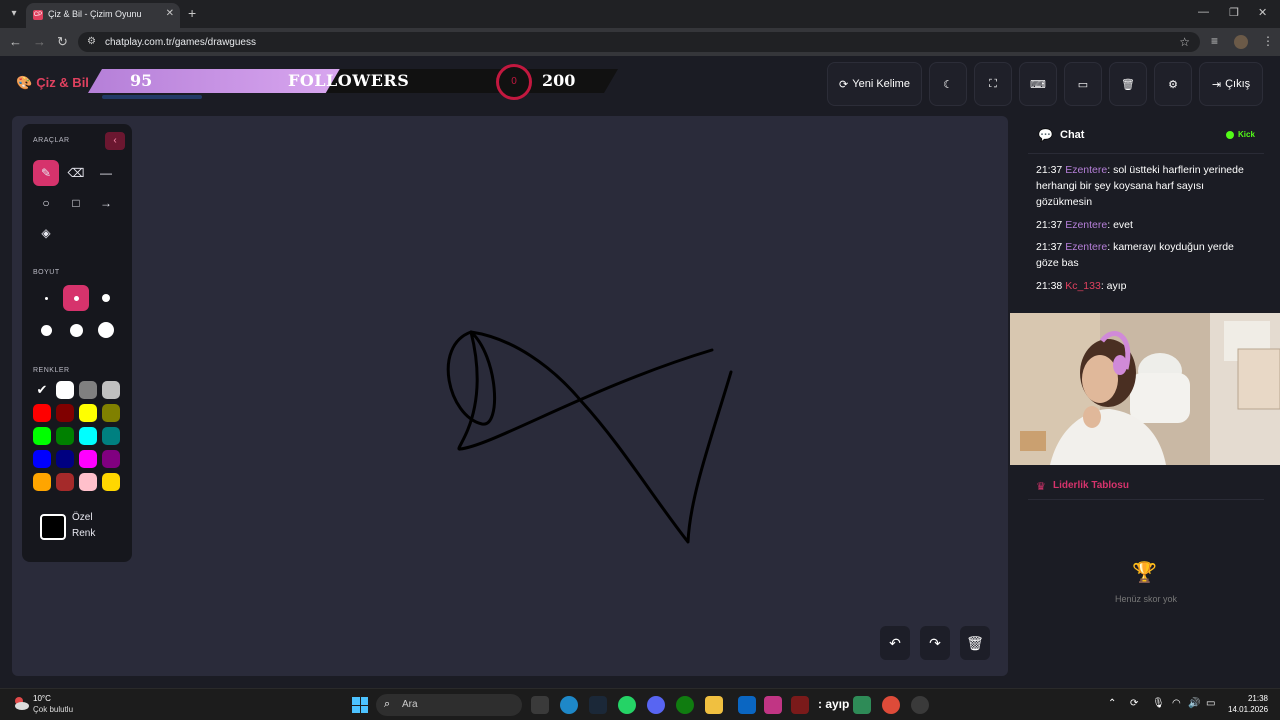 This screenshot has width=1280, height=720. Describe the element at coordinates (14, 14) in the screenshot. I see `tab-search-icon: ▾` at that location.